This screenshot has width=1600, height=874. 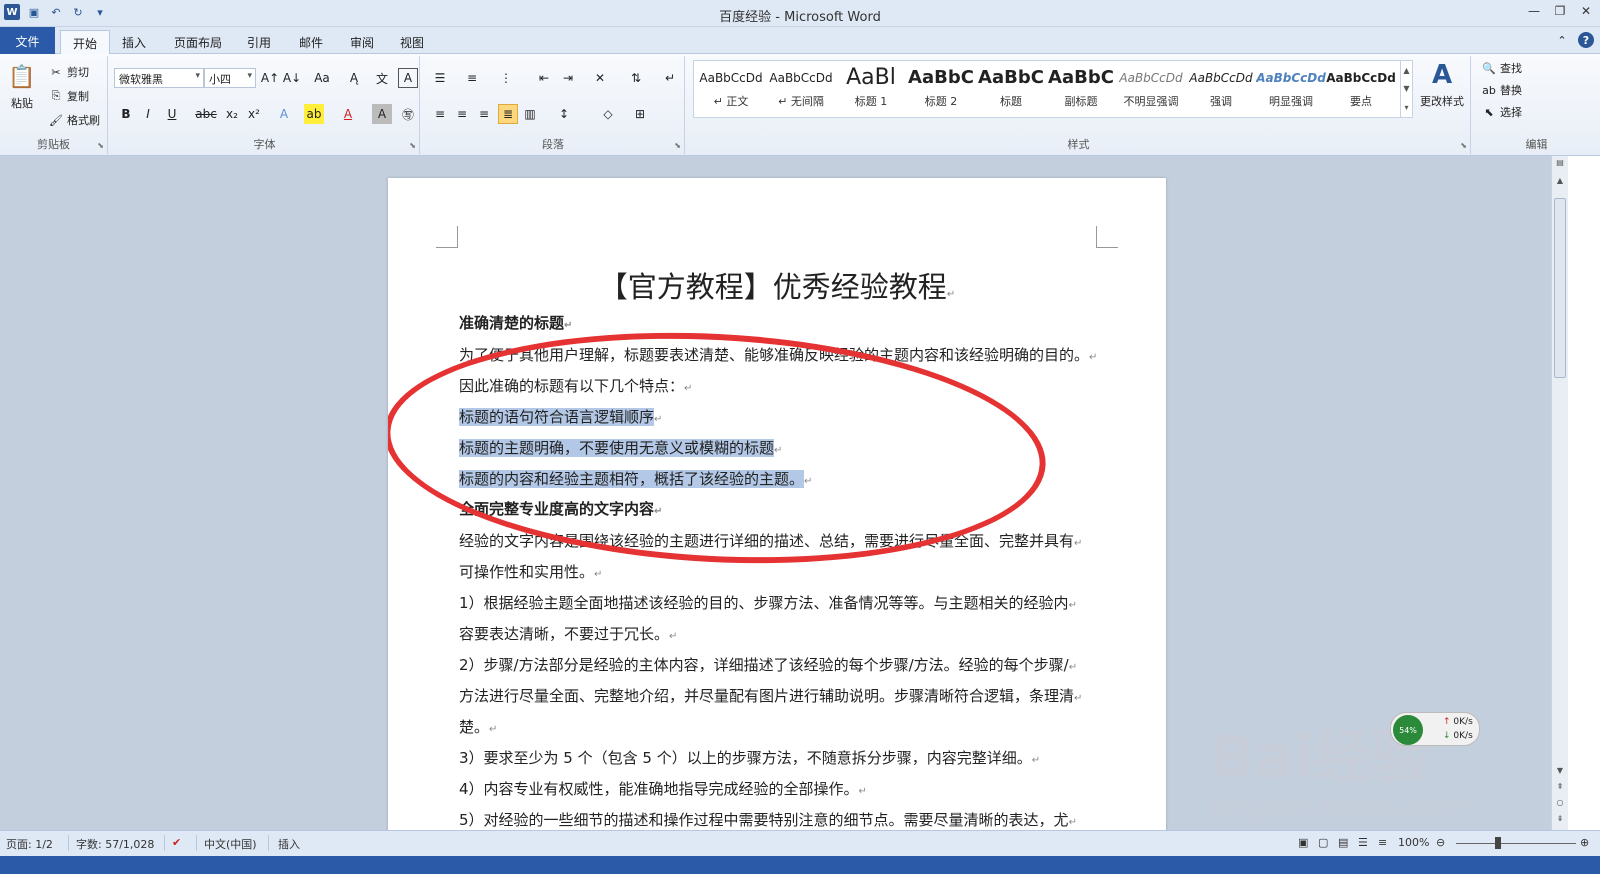 I want to click on tab-references: 引用, so click(x=259, y=42).